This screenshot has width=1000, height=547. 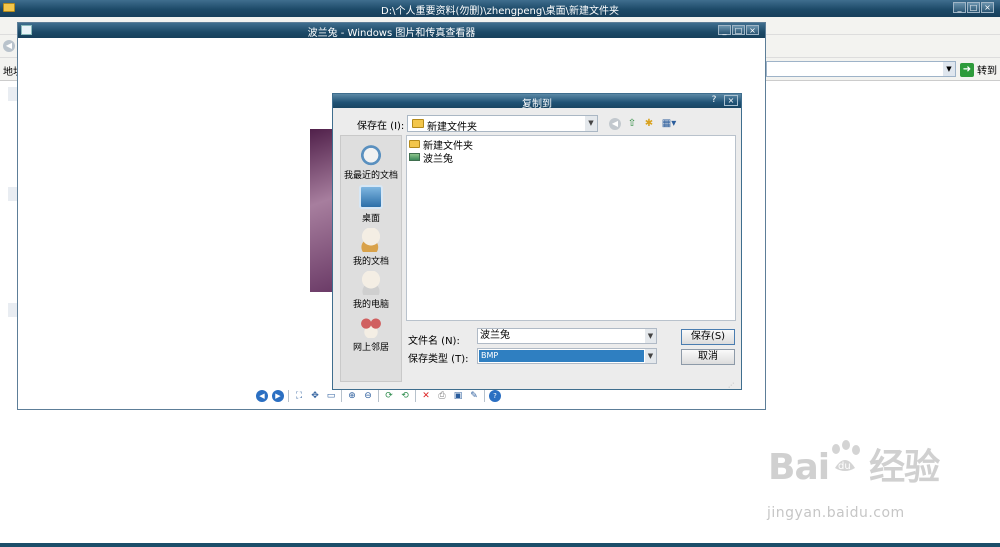 What do you see at coordinates (714, 100) in the screenshot?
I see `dialog-help-button: ?` at bounding box center [714, 100].